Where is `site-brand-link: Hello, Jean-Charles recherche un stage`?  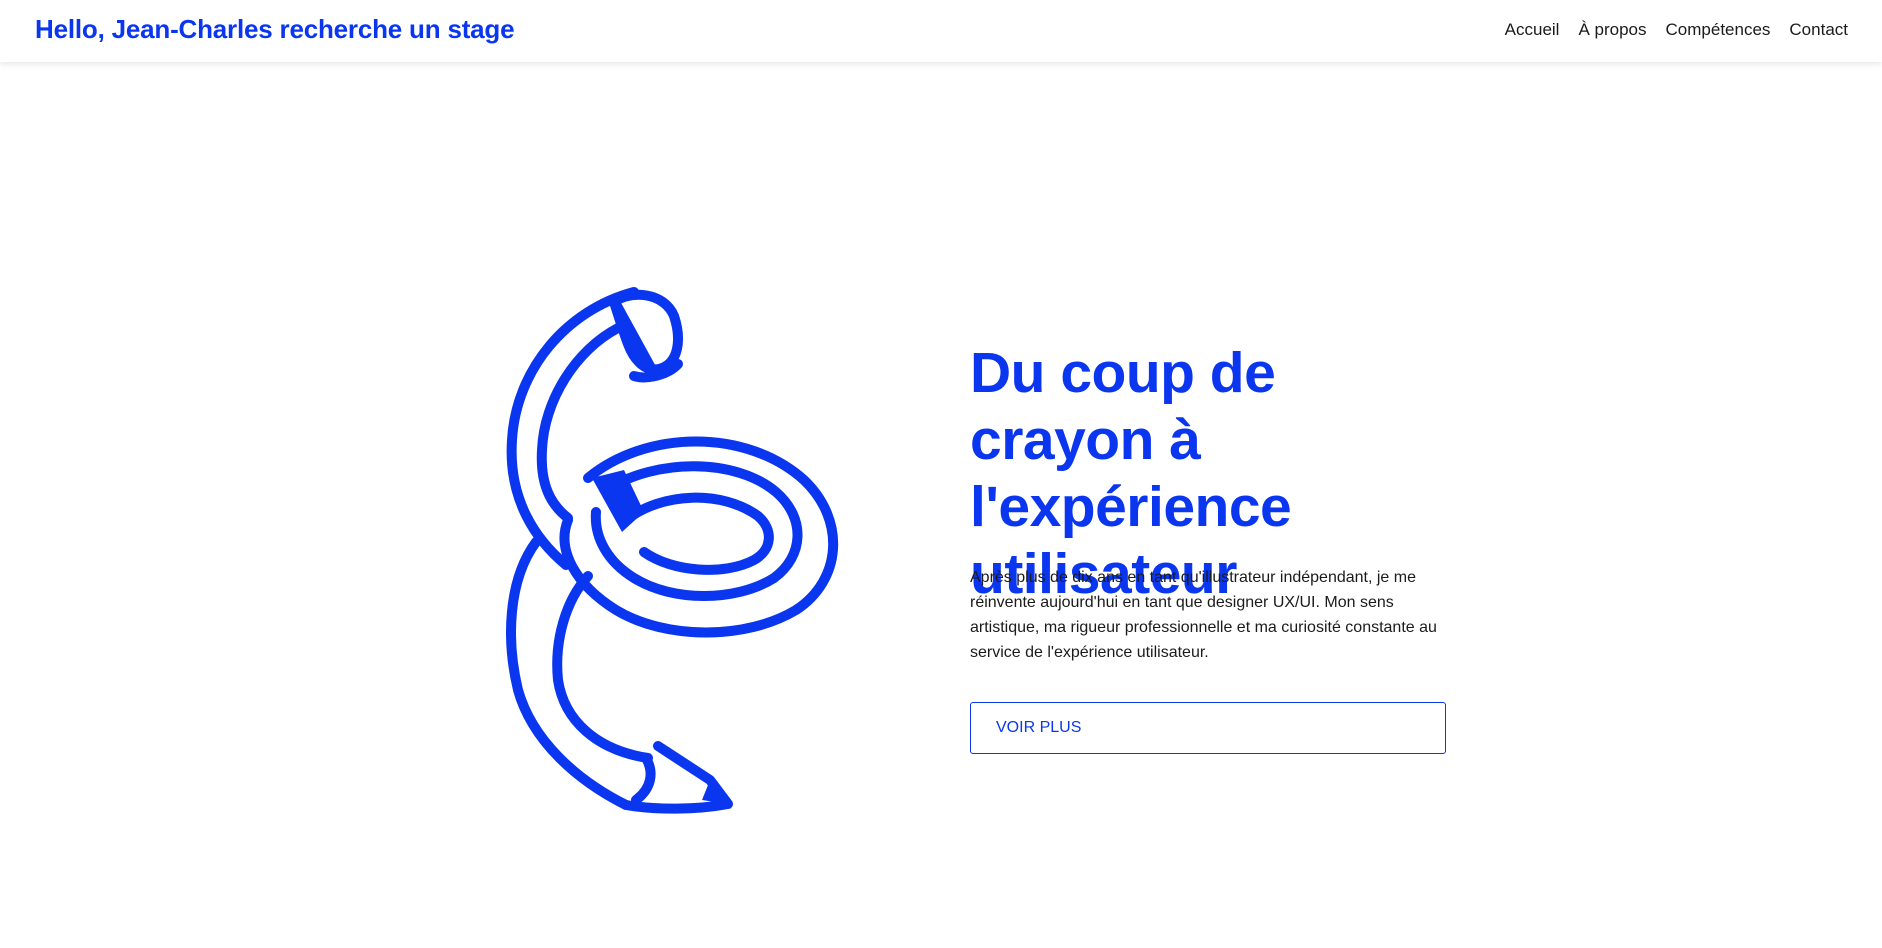 site-brand-link: Hello, Jean-Charles recherche un stage is located at coordinates (275, 29).